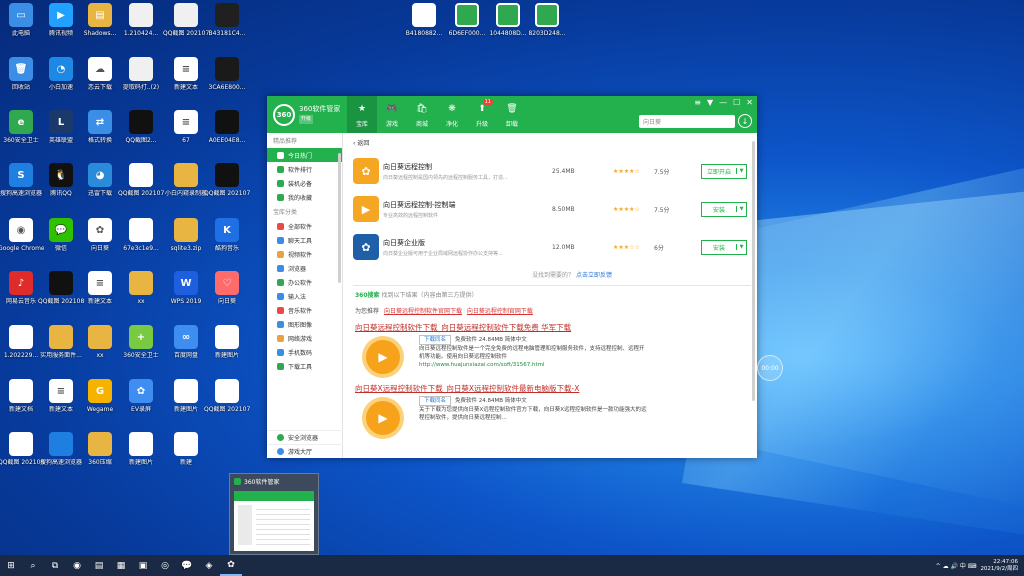 The width and height of the screenshot is (1024, 576). What do you see at coordinates (141, 80) in the screenshot?
I see `desktop-icon: 提取码打..(2)` at bounding box center [141, 80].